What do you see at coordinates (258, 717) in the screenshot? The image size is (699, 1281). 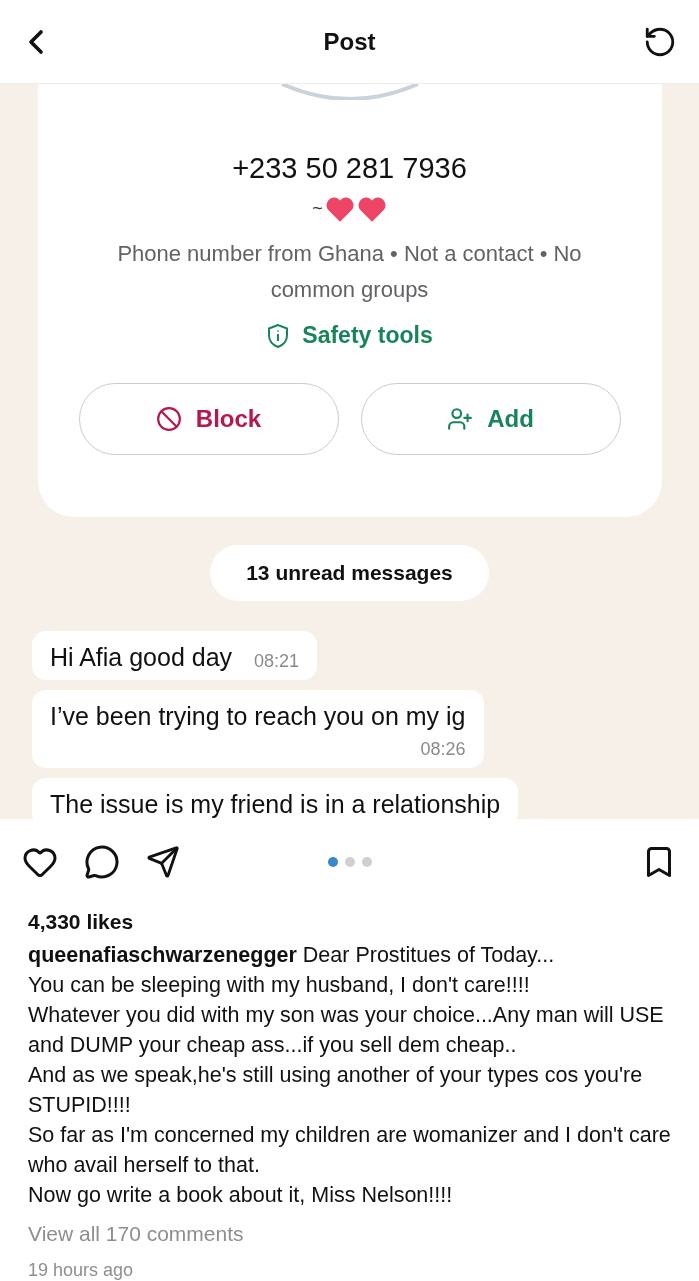 I see `message-text: I’ve been trying to reach you on my ig` at bounding box center [258, 717].